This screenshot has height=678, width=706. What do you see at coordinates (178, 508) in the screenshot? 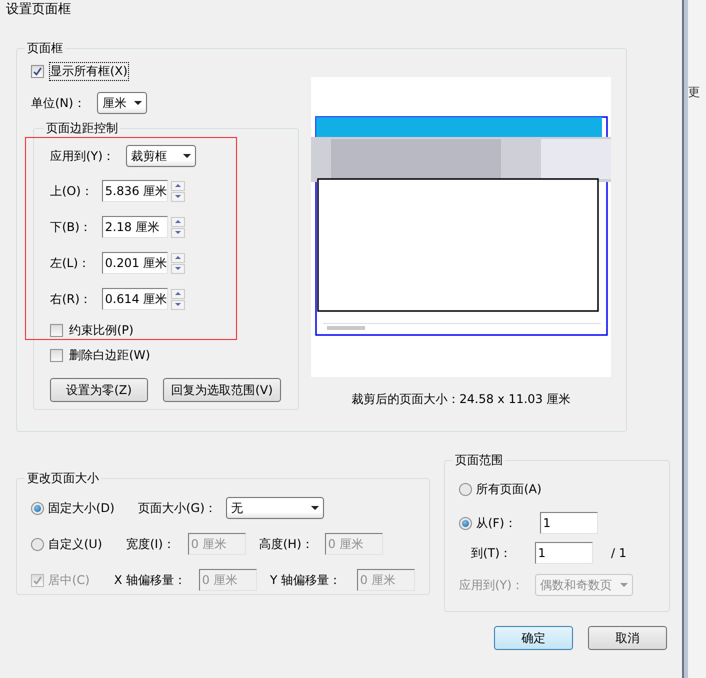
I see `page-size-label: 页面大小(G)：` at bounding box center [178, 508].